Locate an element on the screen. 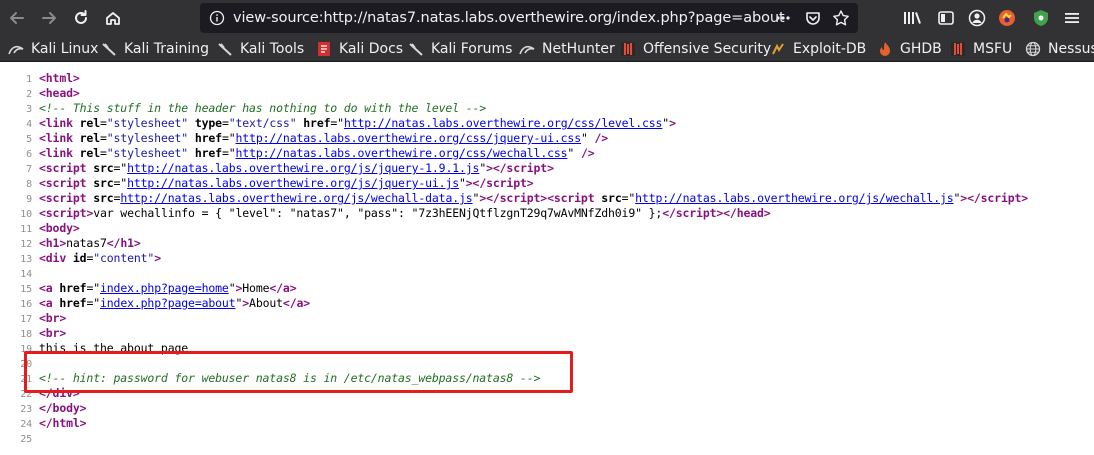 This screenshot has height=455, width=1094. forward-arrow-icon is located at coordinates (49, 18).